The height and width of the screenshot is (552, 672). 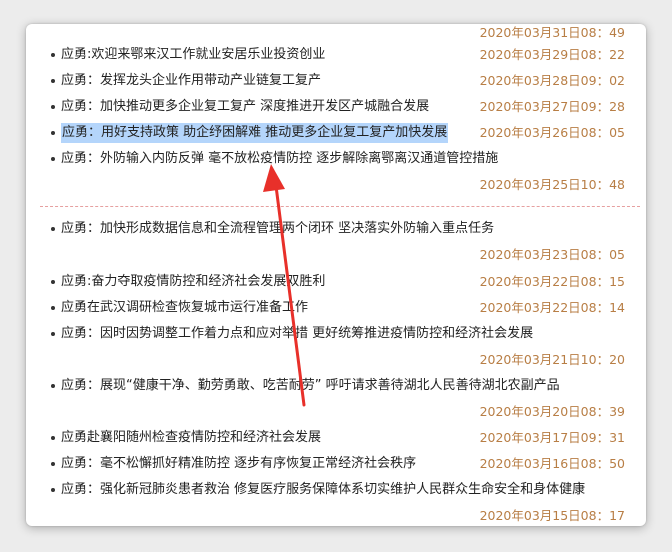 What do you see at coordinates (552, 515) in the screenshot?
I see `item-date: 2020年03月15日08：17` at bounding box center [552, 515].